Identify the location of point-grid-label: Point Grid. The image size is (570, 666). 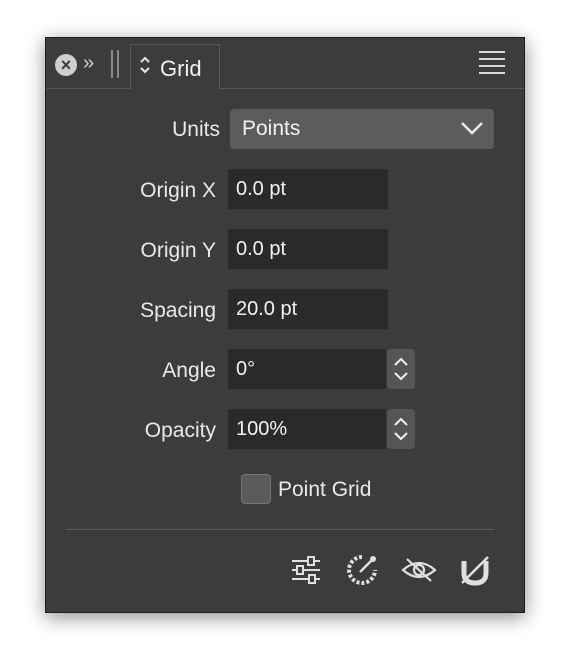
(325, 489).